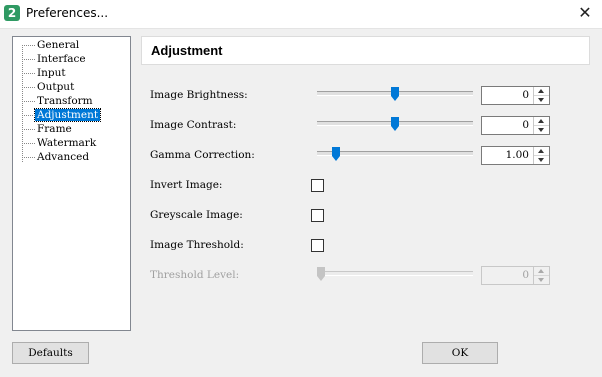  I want to click on greyscale-checkbox, so click(317, 215).